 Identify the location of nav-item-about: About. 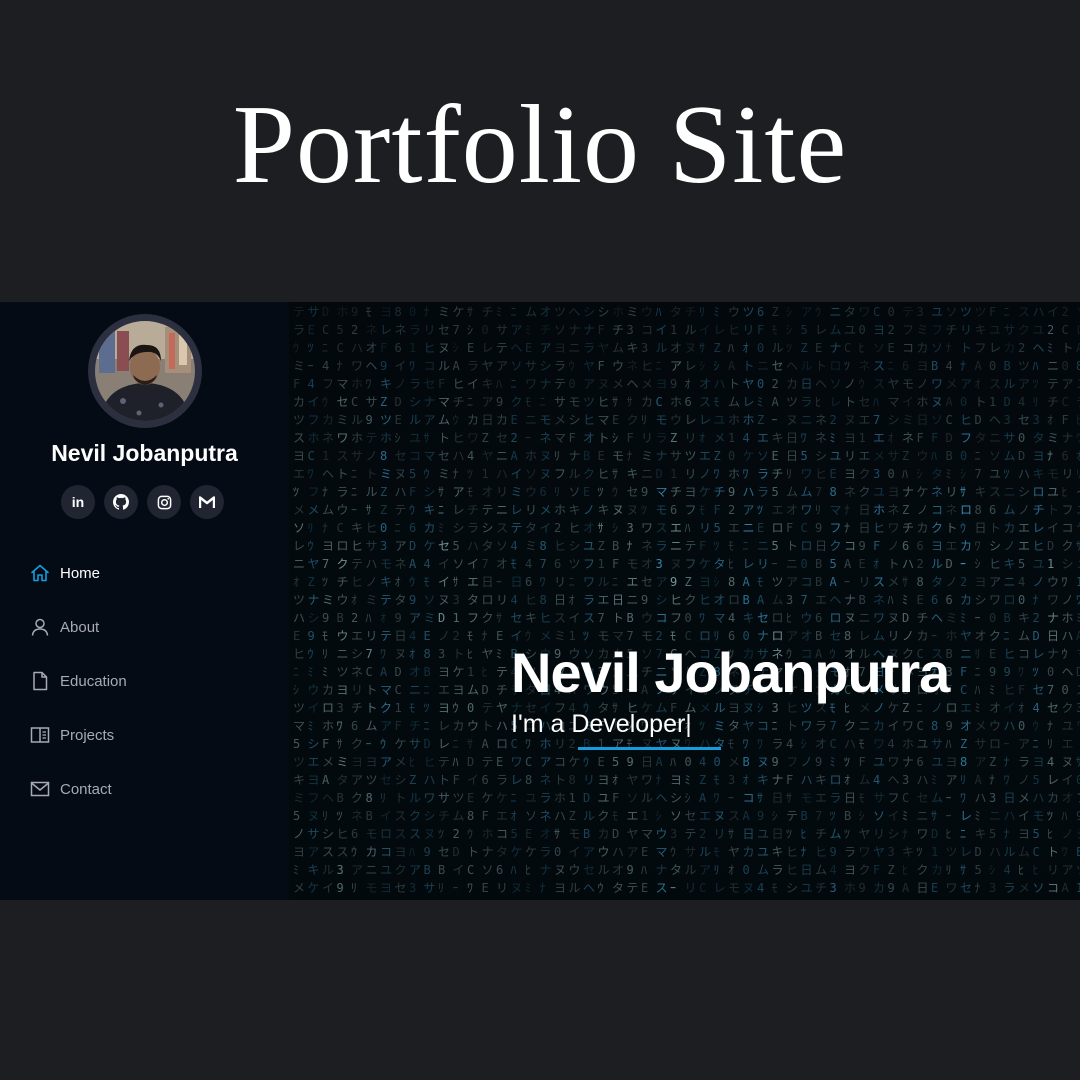
(64, 627).